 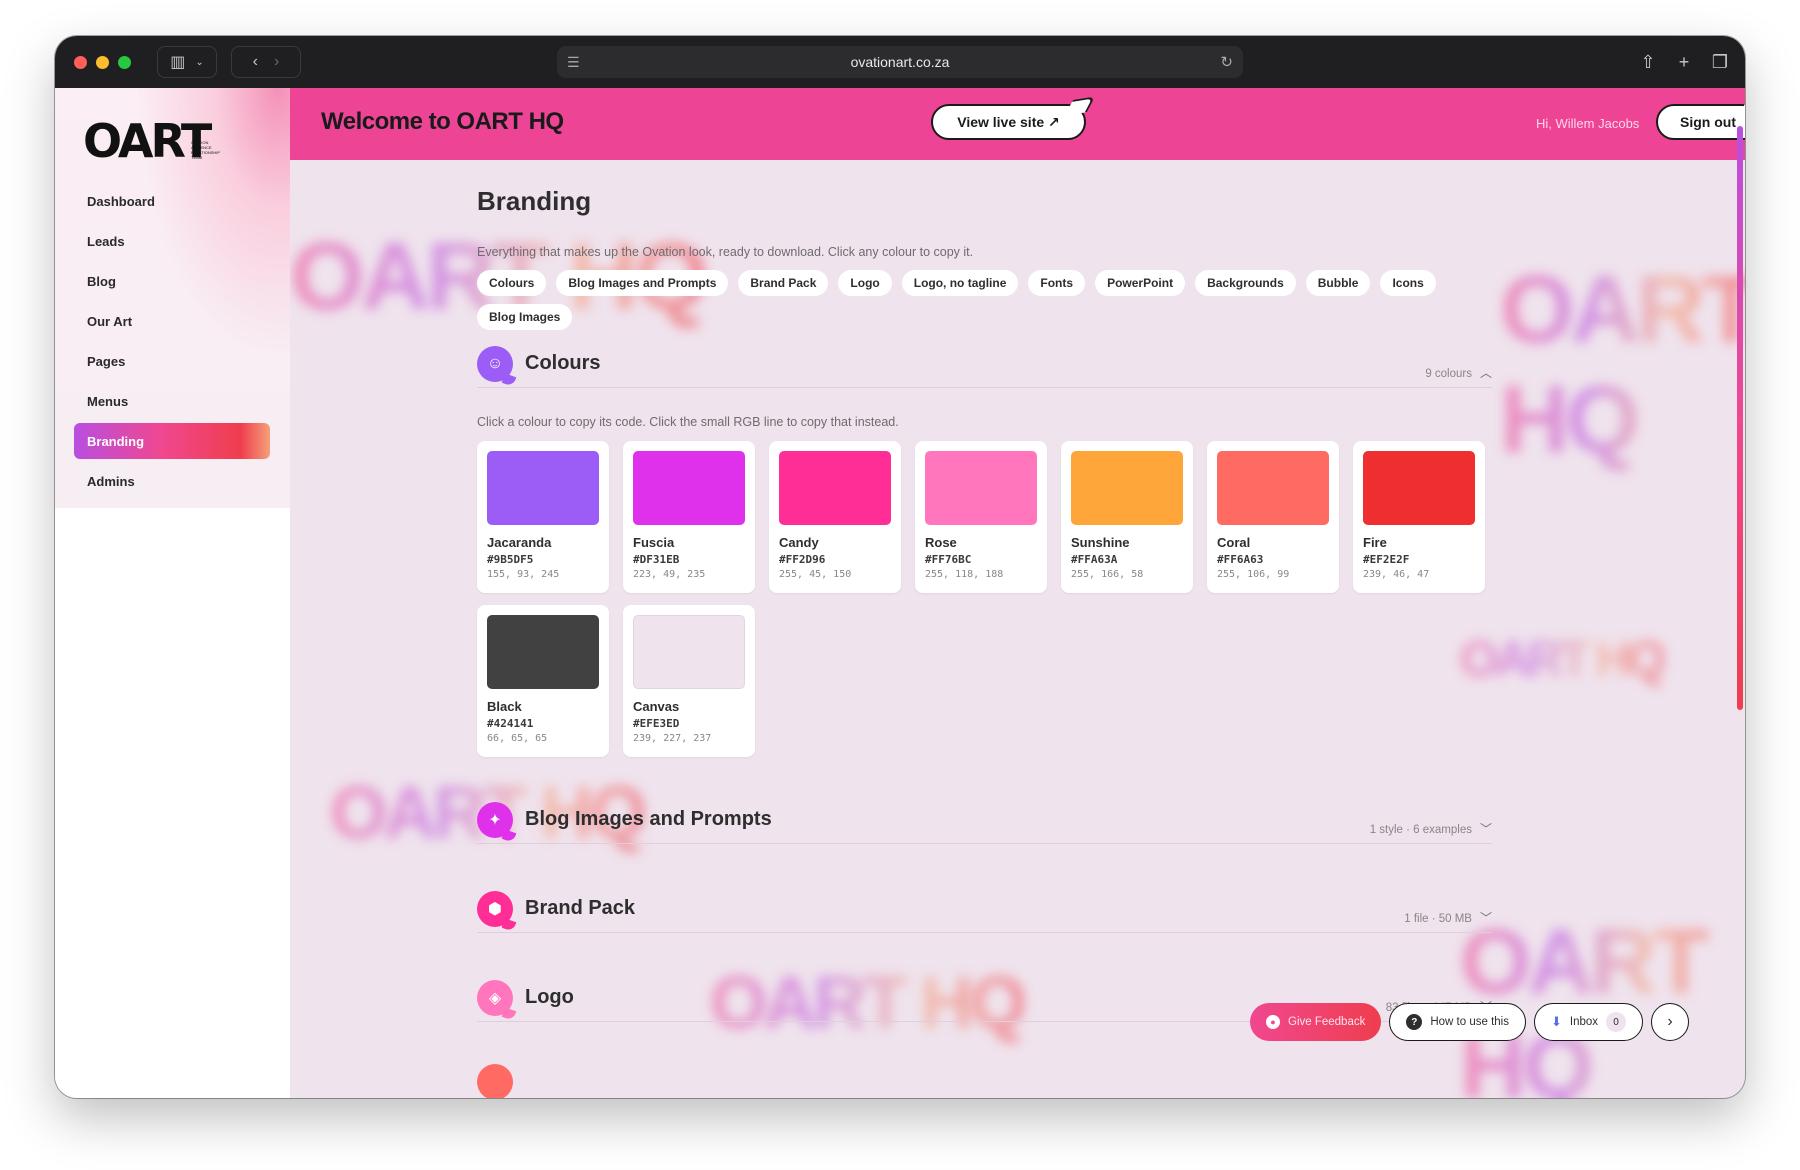 I want to click on swatch-rgb: 223, 49, 235, so click(x=689, y=574).